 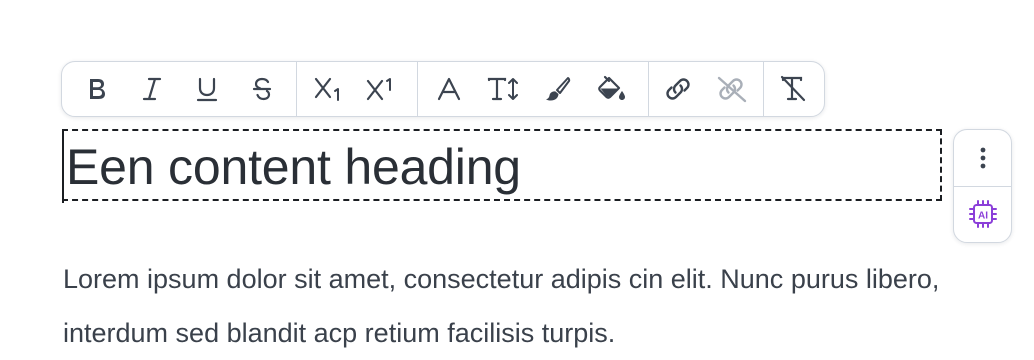 I want to click on superscript-button, so click(x=381, y=89).